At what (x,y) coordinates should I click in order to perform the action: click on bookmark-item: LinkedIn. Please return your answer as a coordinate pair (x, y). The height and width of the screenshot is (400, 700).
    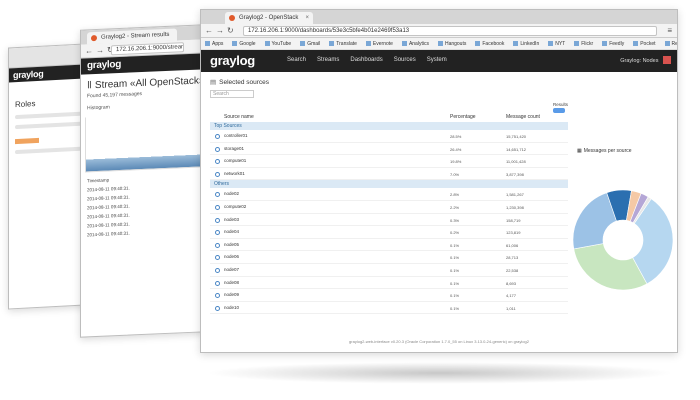
    Looking at the image, I should click on (526, 44).